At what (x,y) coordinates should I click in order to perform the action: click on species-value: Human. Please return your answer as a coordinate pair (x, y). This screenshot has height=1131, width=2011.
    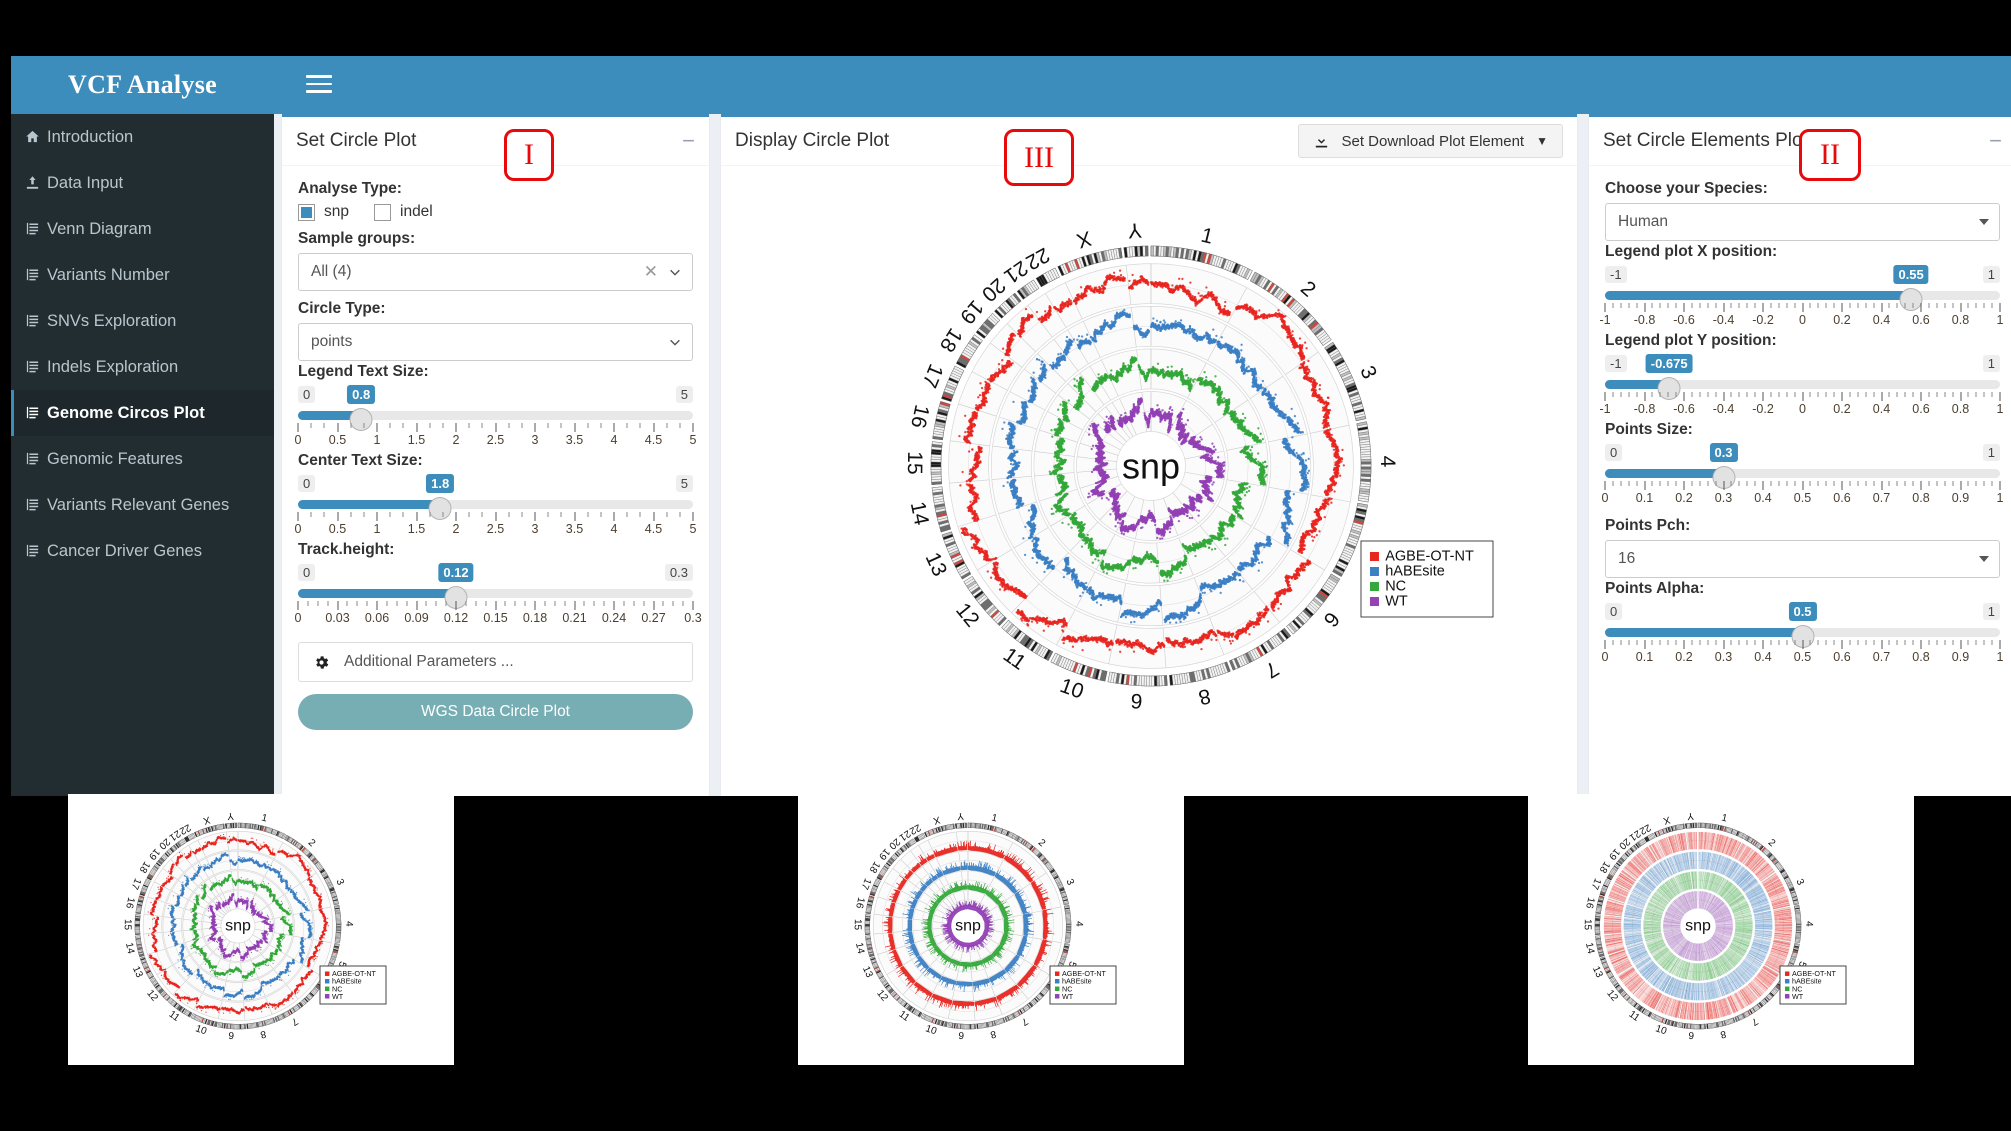
    Looking at the image, I should click on (1798, 222).